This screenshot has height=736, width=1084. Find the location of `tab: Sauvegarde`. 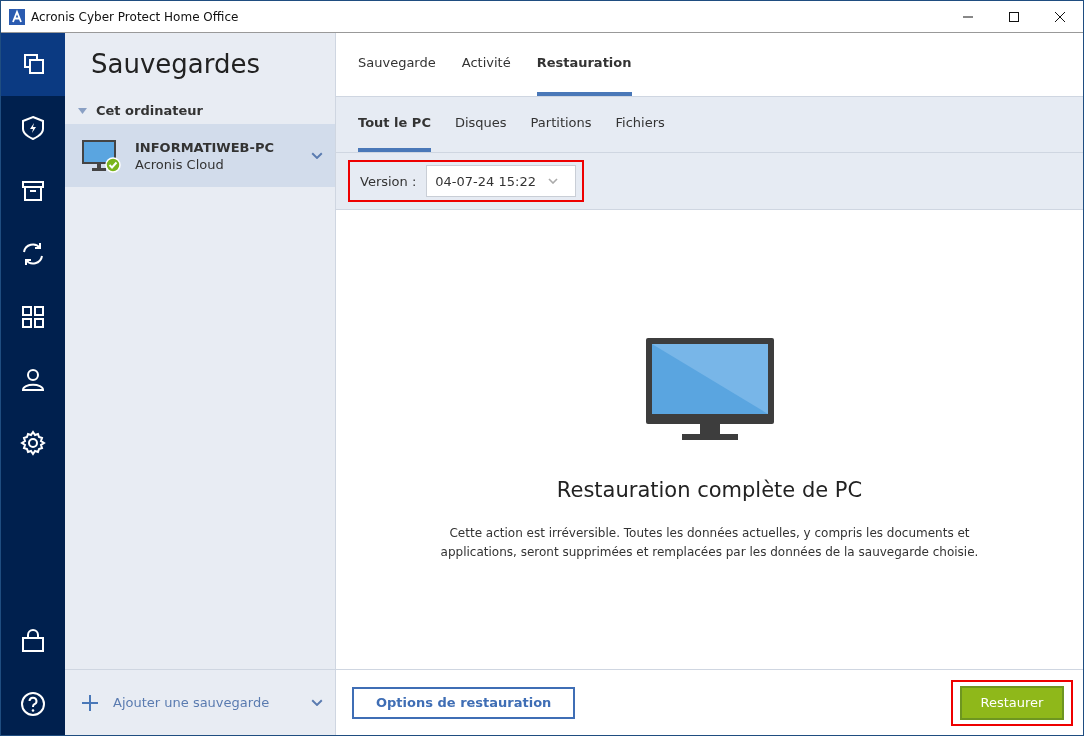

tab: Sauvegarde is located at coordinates (397, 64).